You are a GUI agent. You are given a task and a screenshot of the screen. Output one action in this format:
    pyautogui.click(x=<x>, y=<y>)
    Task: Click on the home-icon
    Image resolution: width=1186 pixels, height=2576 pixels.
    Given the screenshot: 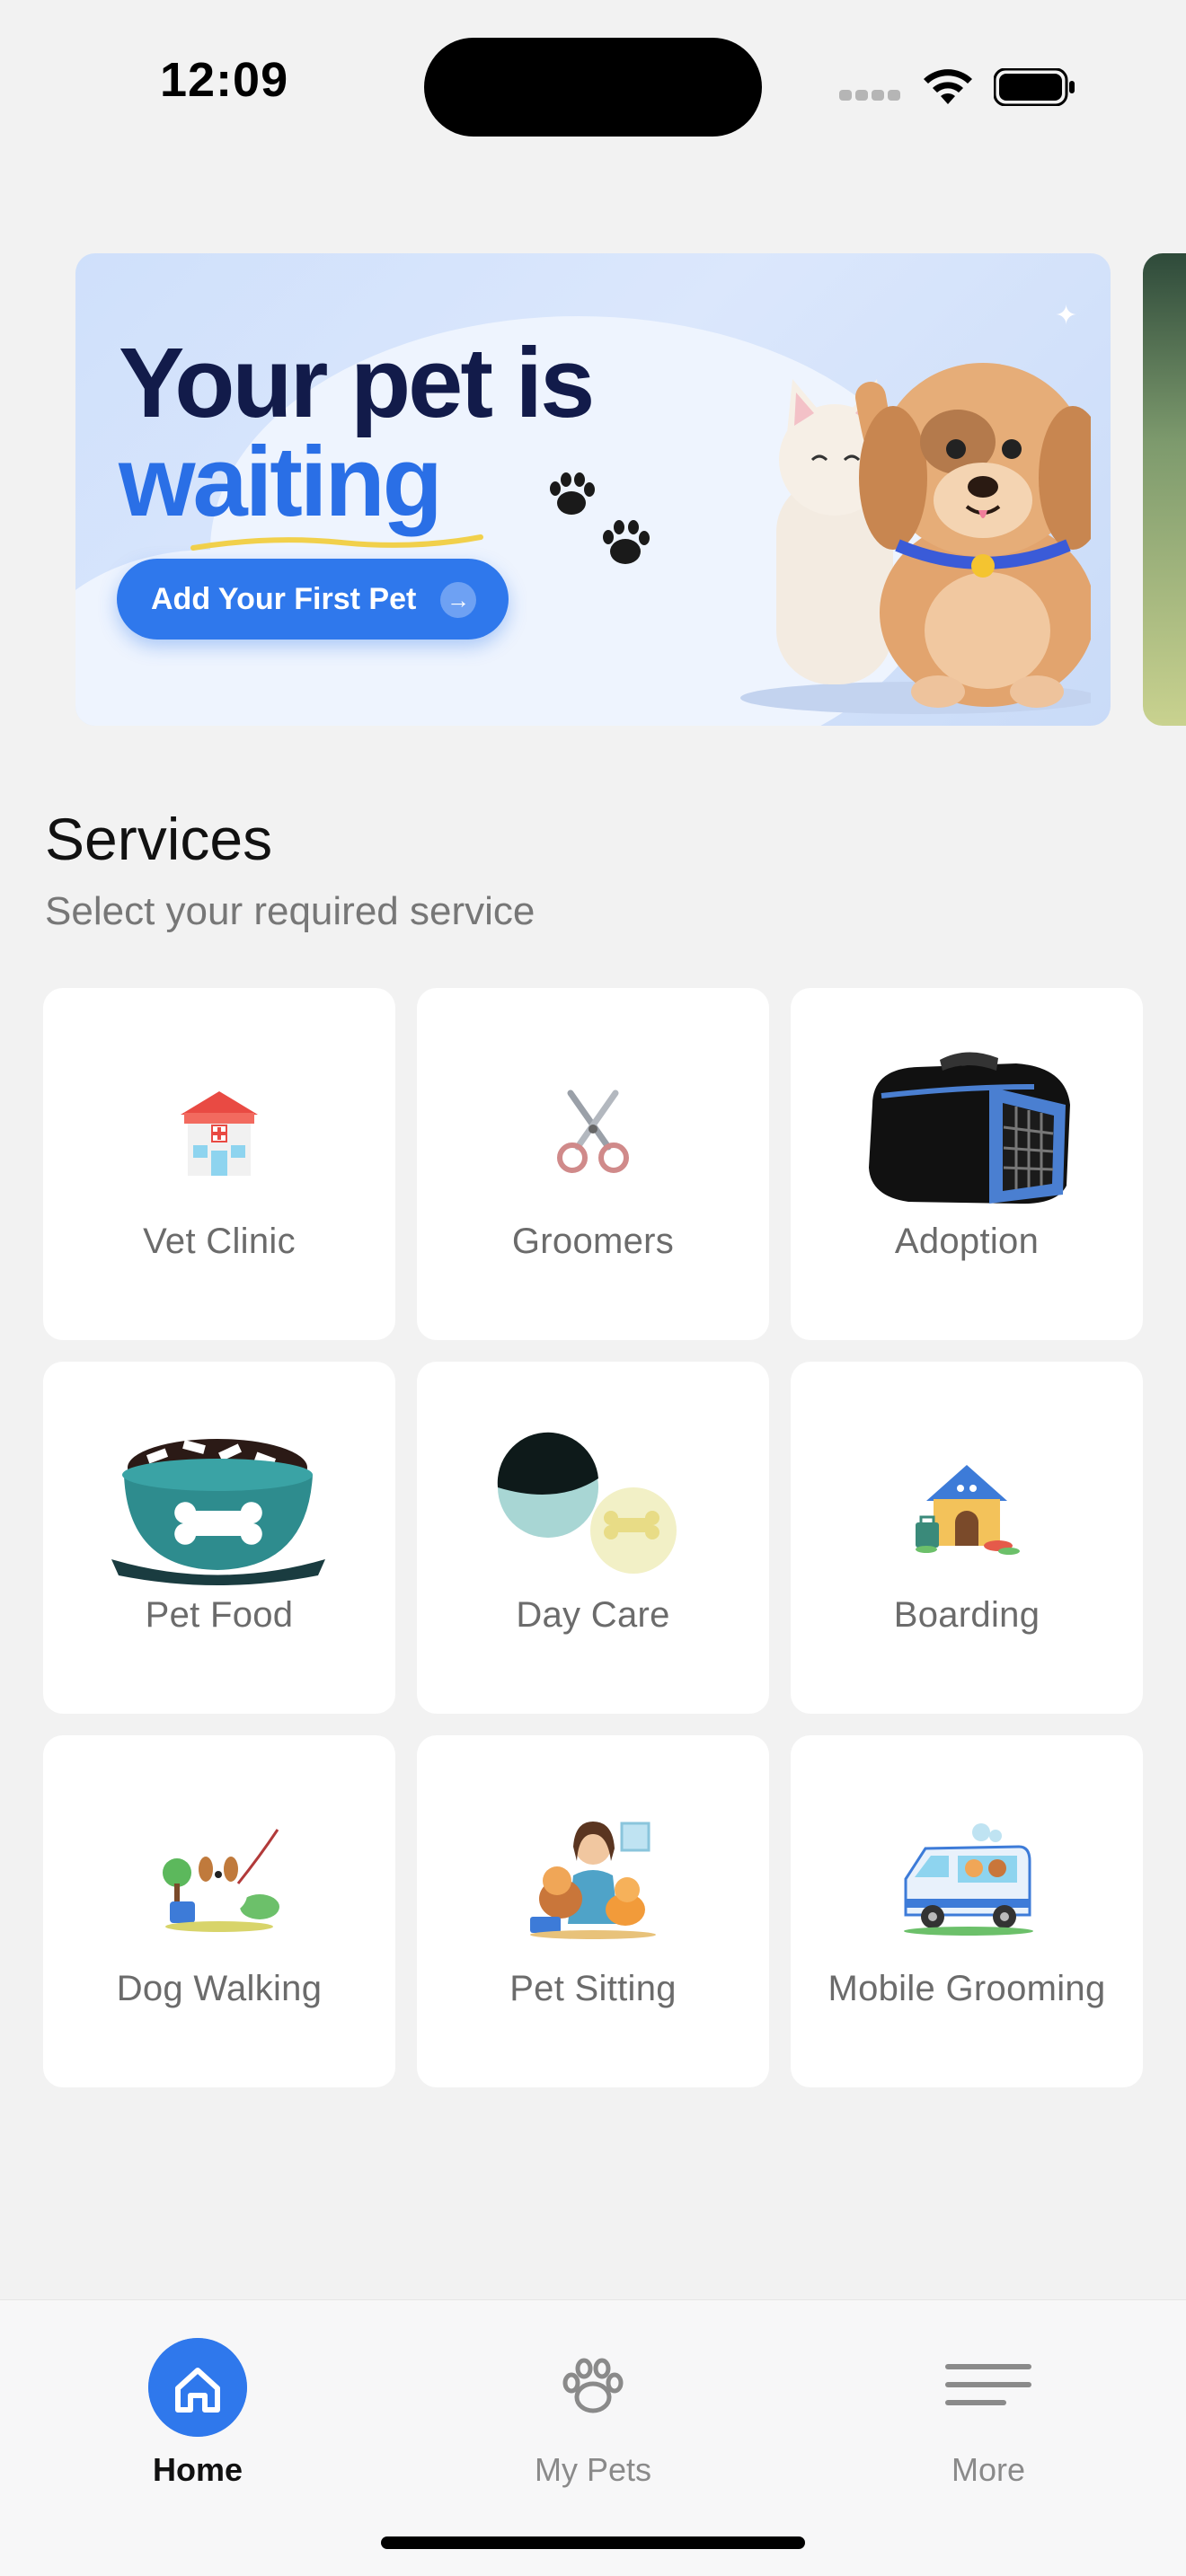 What is the action you would take?
    pyautogui.click(x=197, y=2387)
    